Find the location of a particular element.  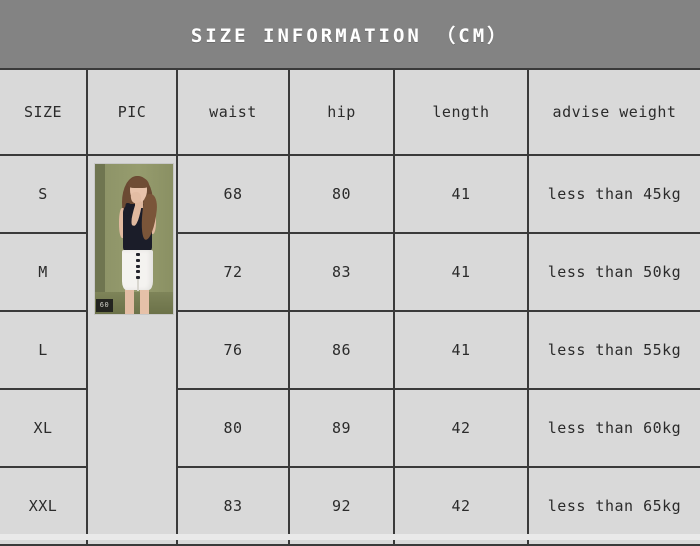

photo-watermark: 60 is located at coordinates (104, 305).